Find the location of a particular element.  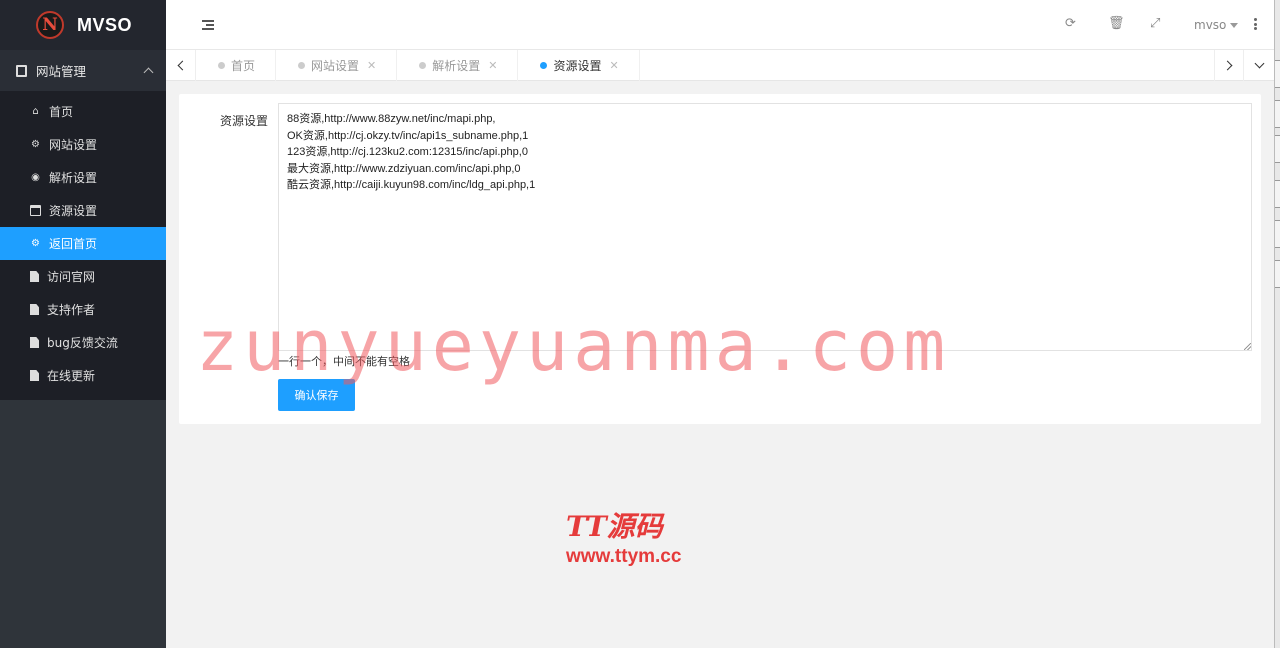

username: mvso is located at coordinates (1210, 25).